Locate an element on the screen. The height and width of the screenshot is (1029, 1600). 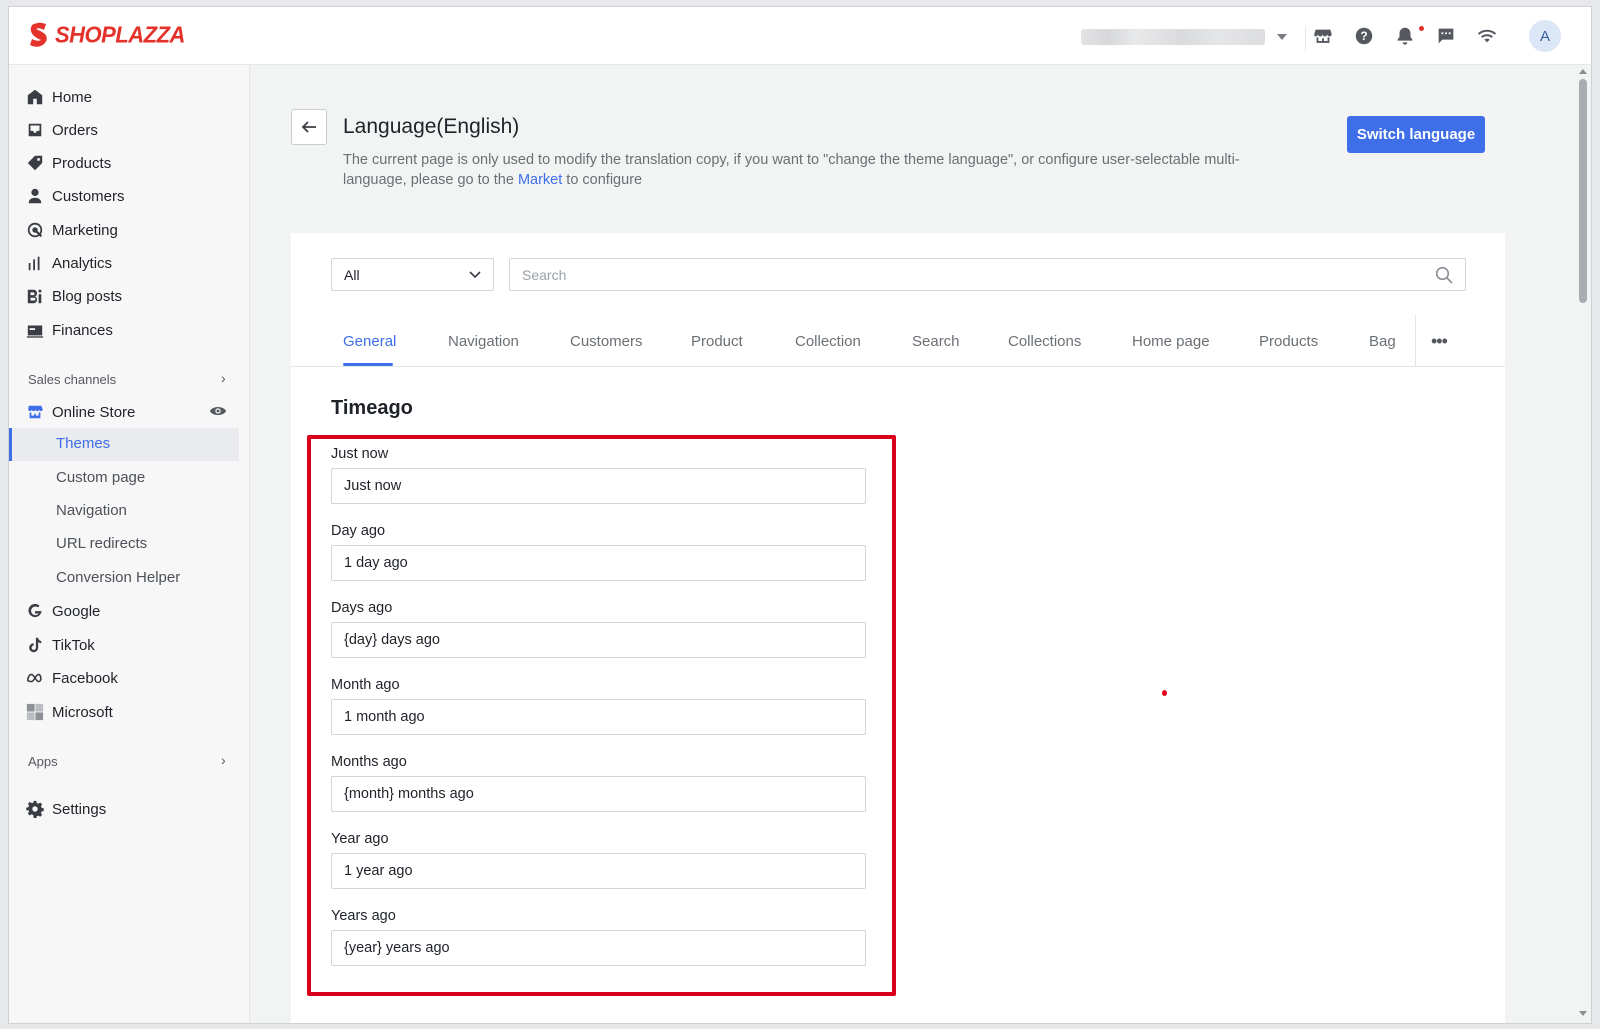
tab-product: Product is located at coordinates (717, 341).